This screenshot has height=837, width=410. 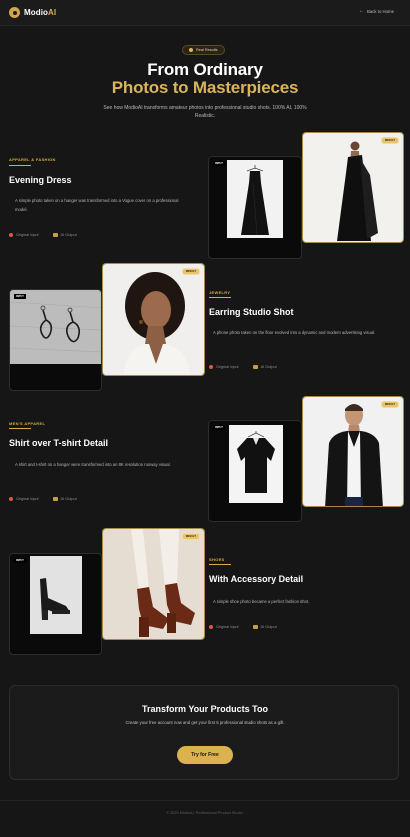 I want to click on section-title: Earring Studio Shot, so click(x=251, y=312).